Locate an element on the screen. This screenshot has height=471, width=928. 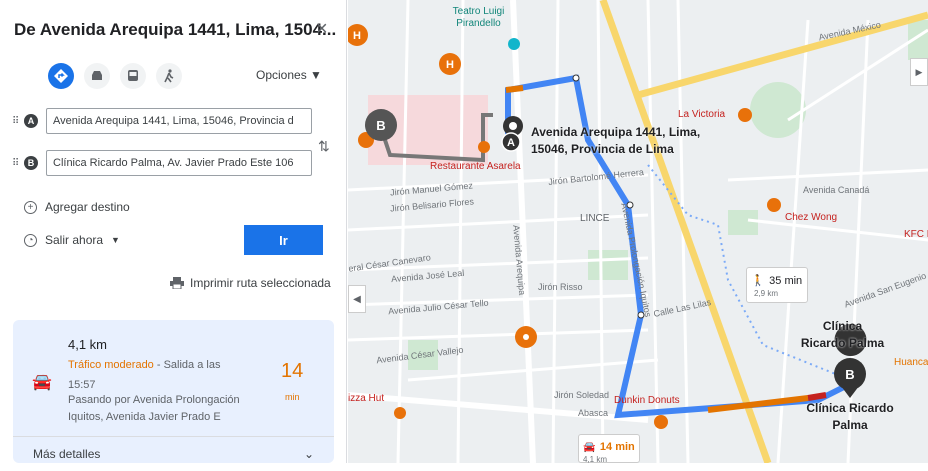
plus-icon: + is located at coordinates (30, 207).